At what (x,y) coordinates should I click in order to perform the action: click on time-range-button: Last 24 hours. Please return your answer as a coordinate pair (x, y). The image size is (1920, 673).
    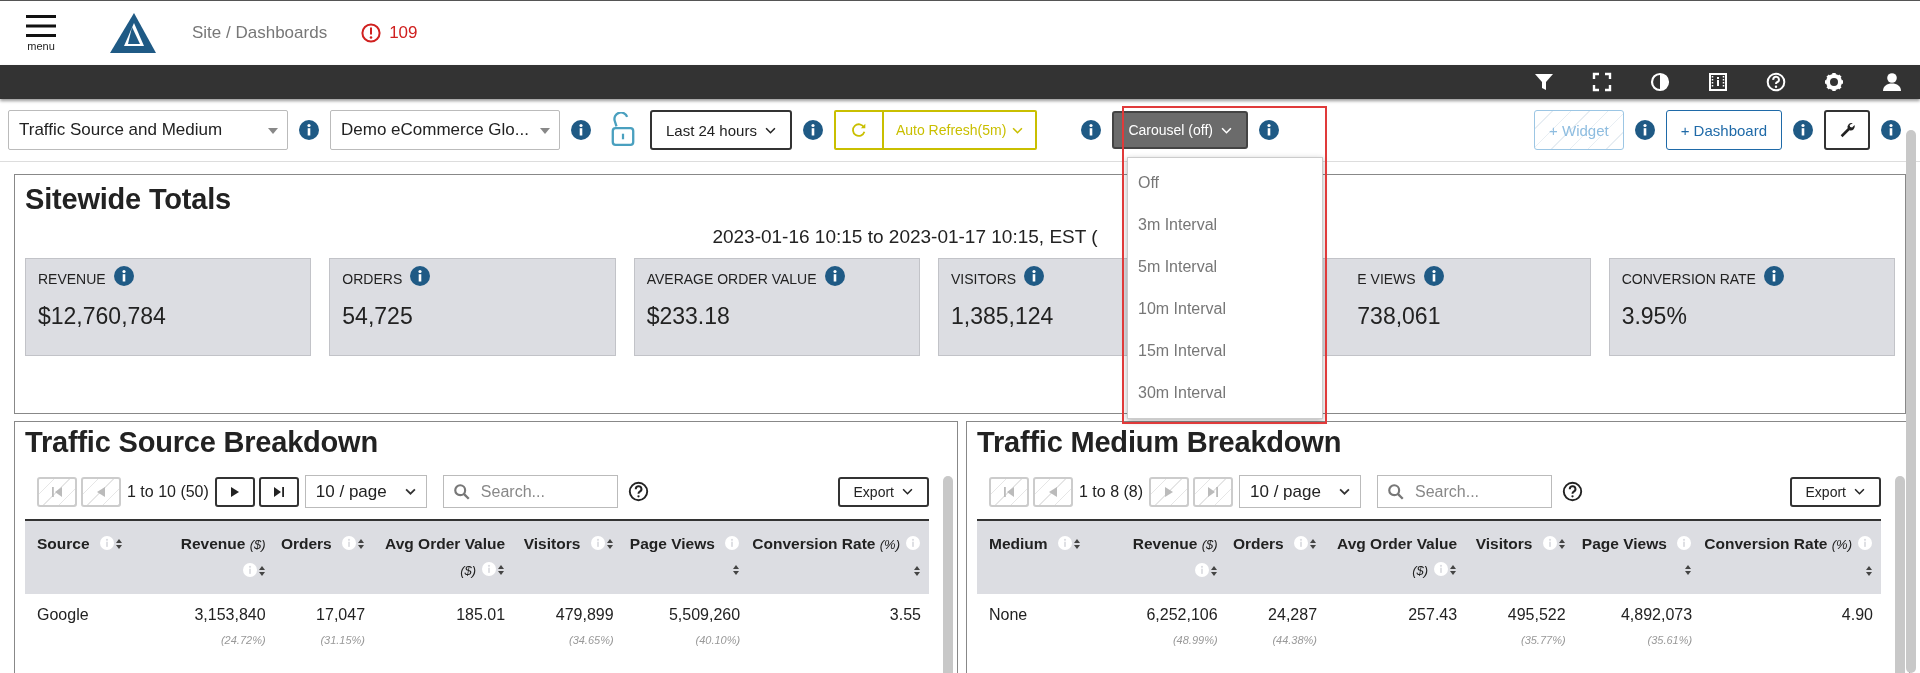
    Looking at the image, I should click on (721, 130).